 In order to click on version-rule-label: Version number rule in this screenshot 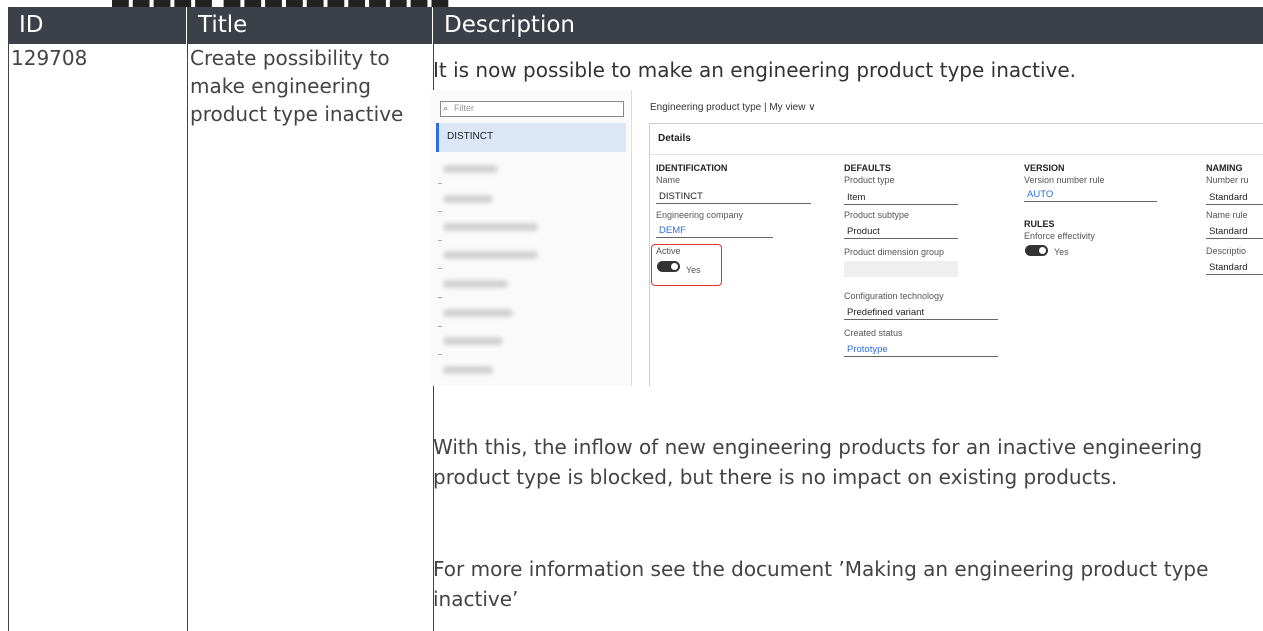, I will do `click(1064, 180)`.